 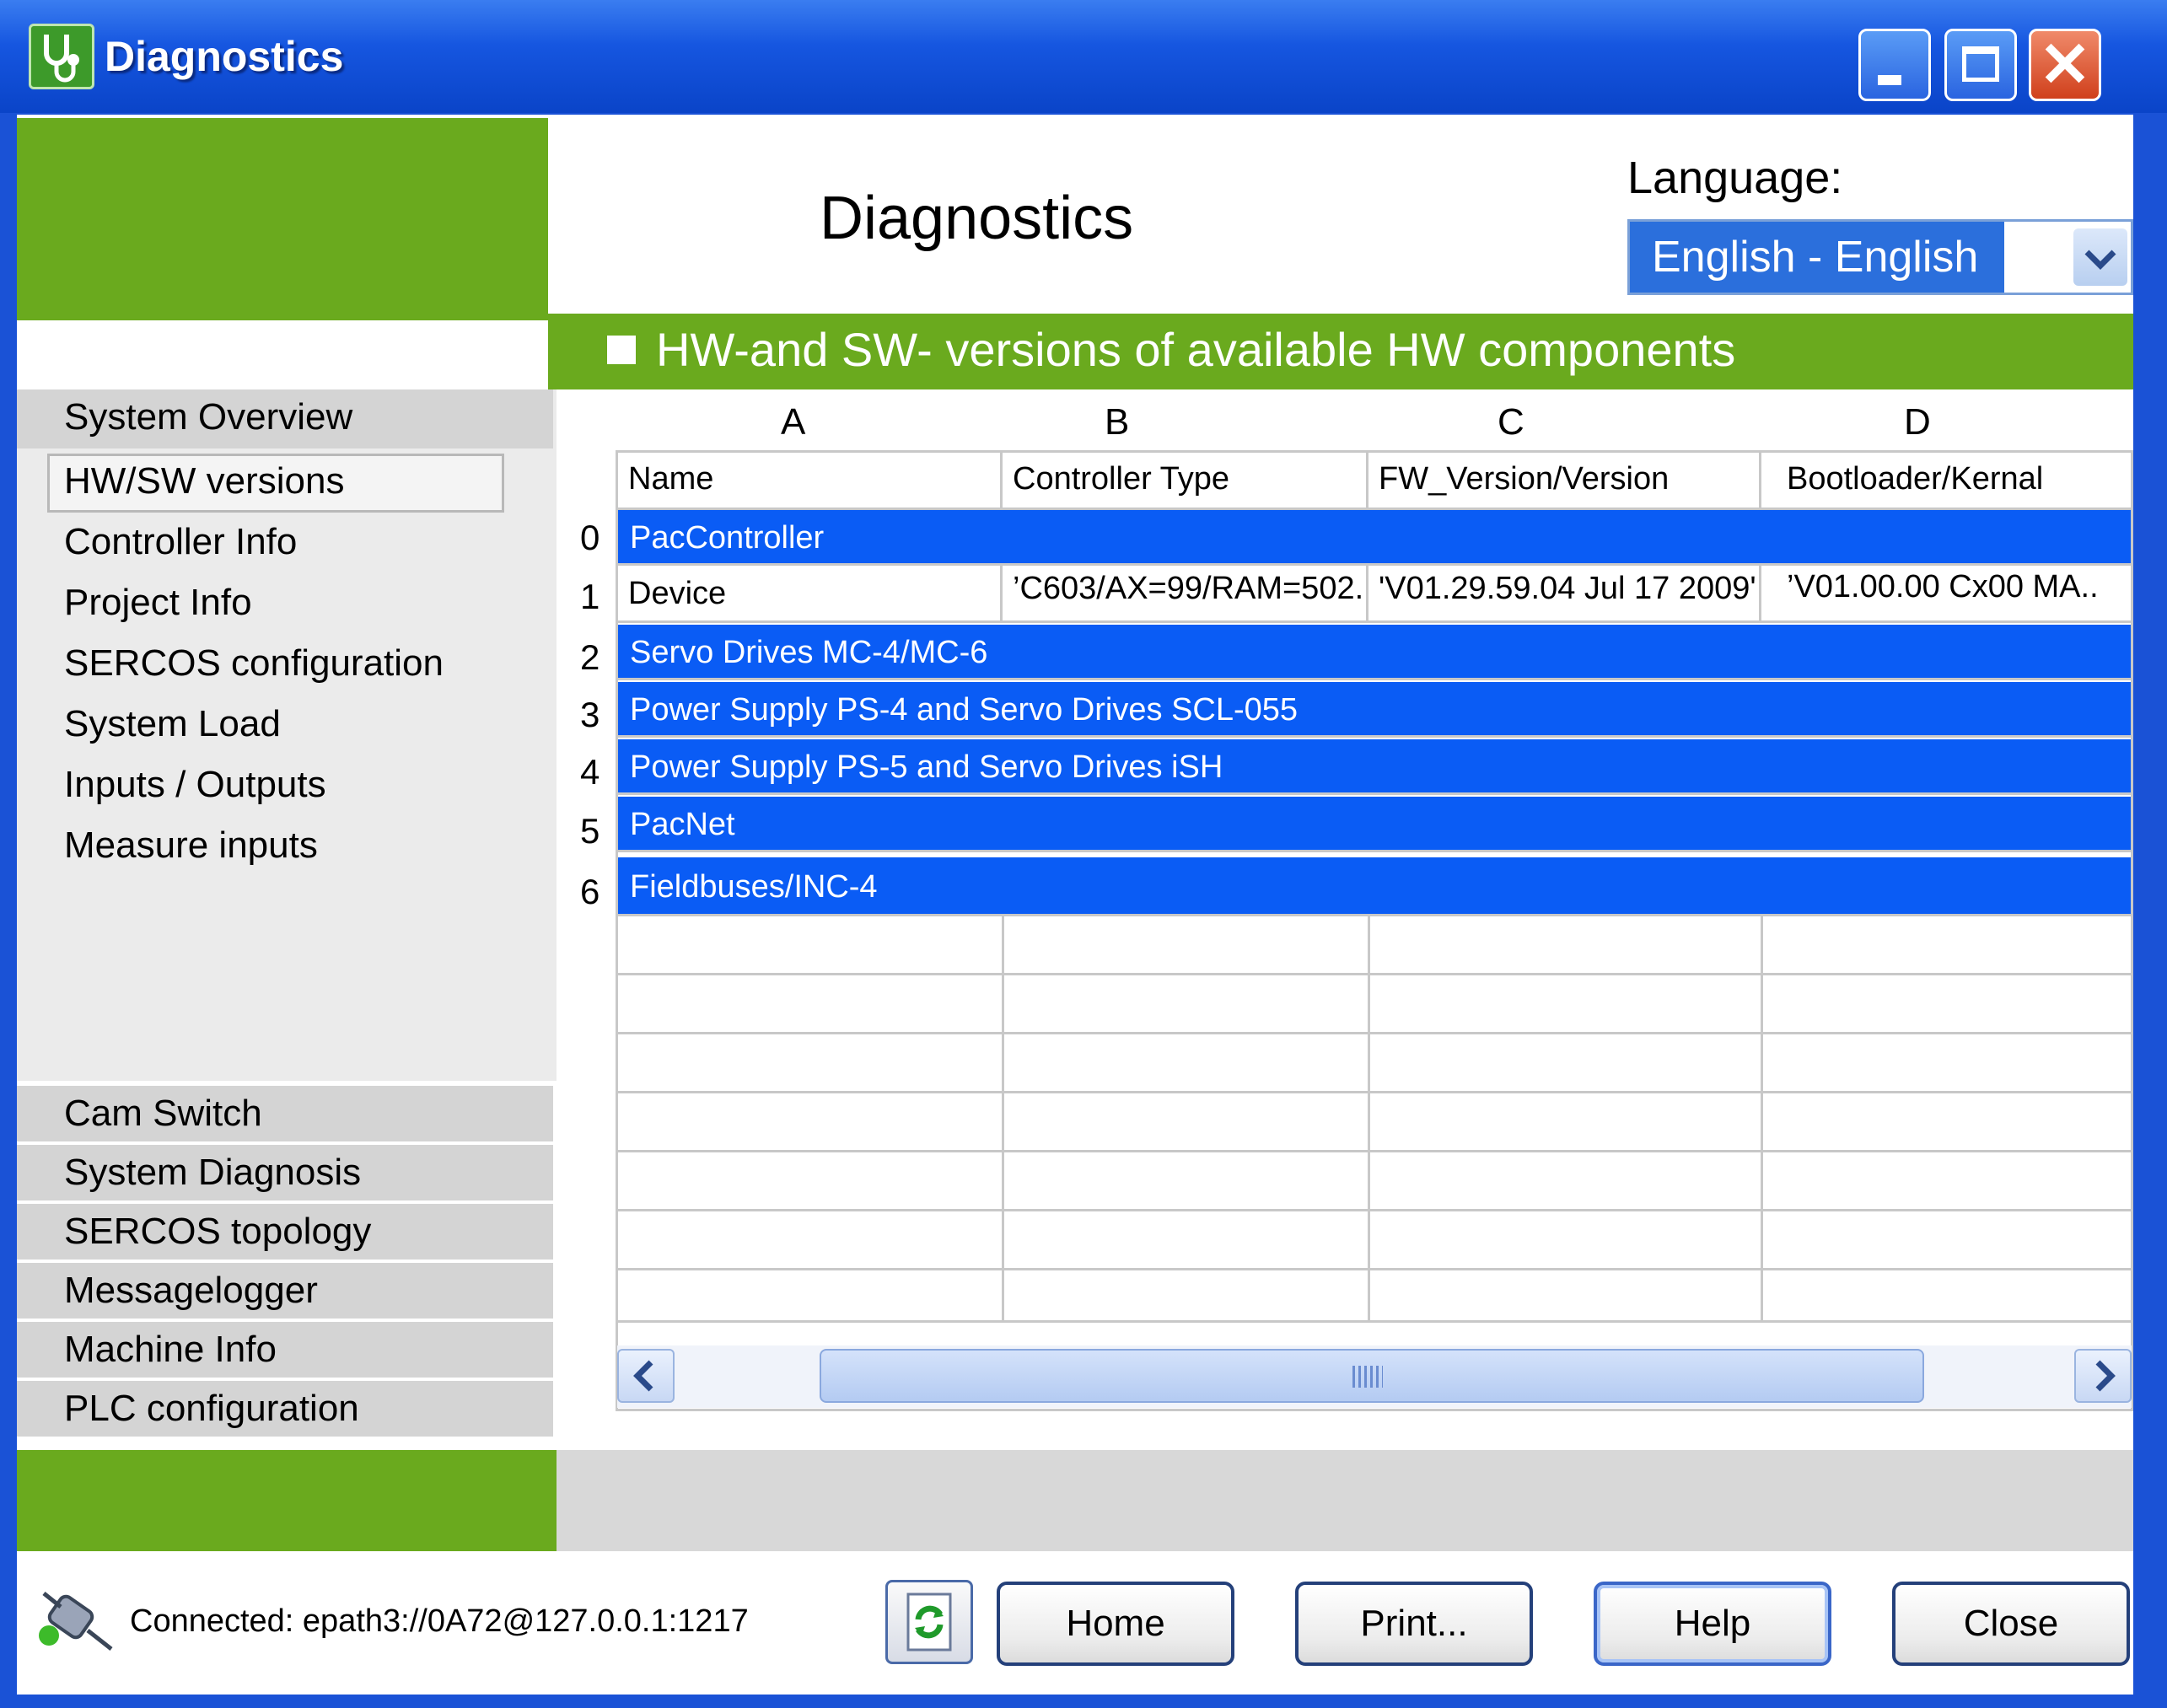 I want to click on horizontal-scrollbar, so click(x=1374, y=1376).